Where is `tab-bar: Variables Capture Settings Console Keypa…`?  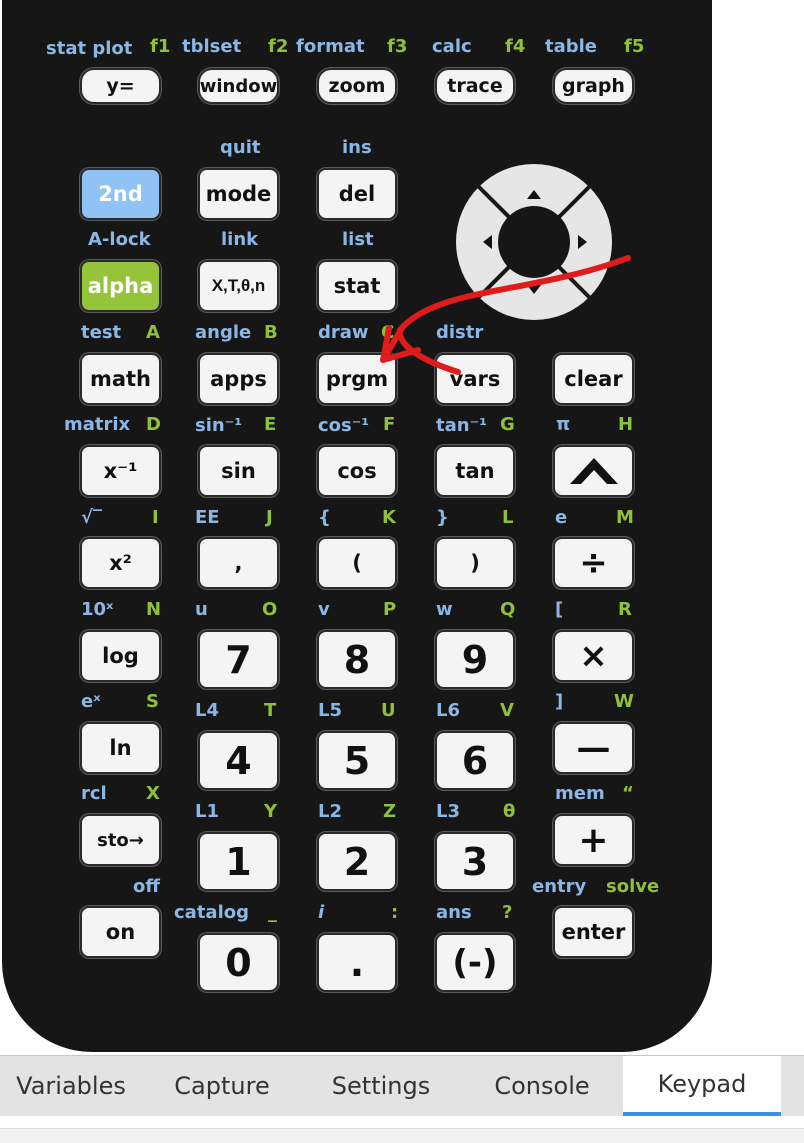
tab-bar: Variables Capture Settings Console Keypa… is located at coordinates (402, 1085).